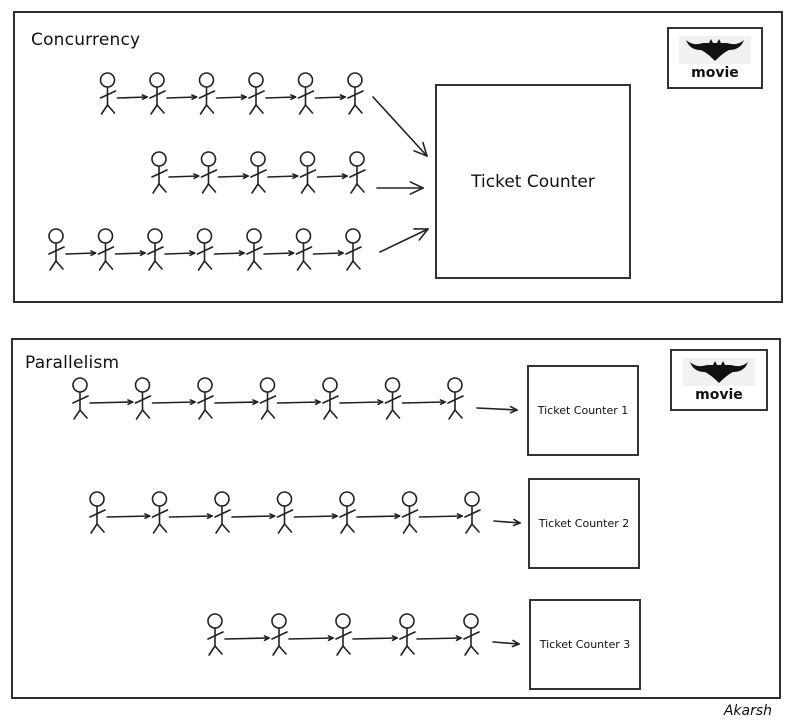 Image resolution: width=796 pixels, height=721 pixels. Describe the element at coordinates (86, 40) in the screenshot. I see `concurrency-title: Concurrency` at that location.